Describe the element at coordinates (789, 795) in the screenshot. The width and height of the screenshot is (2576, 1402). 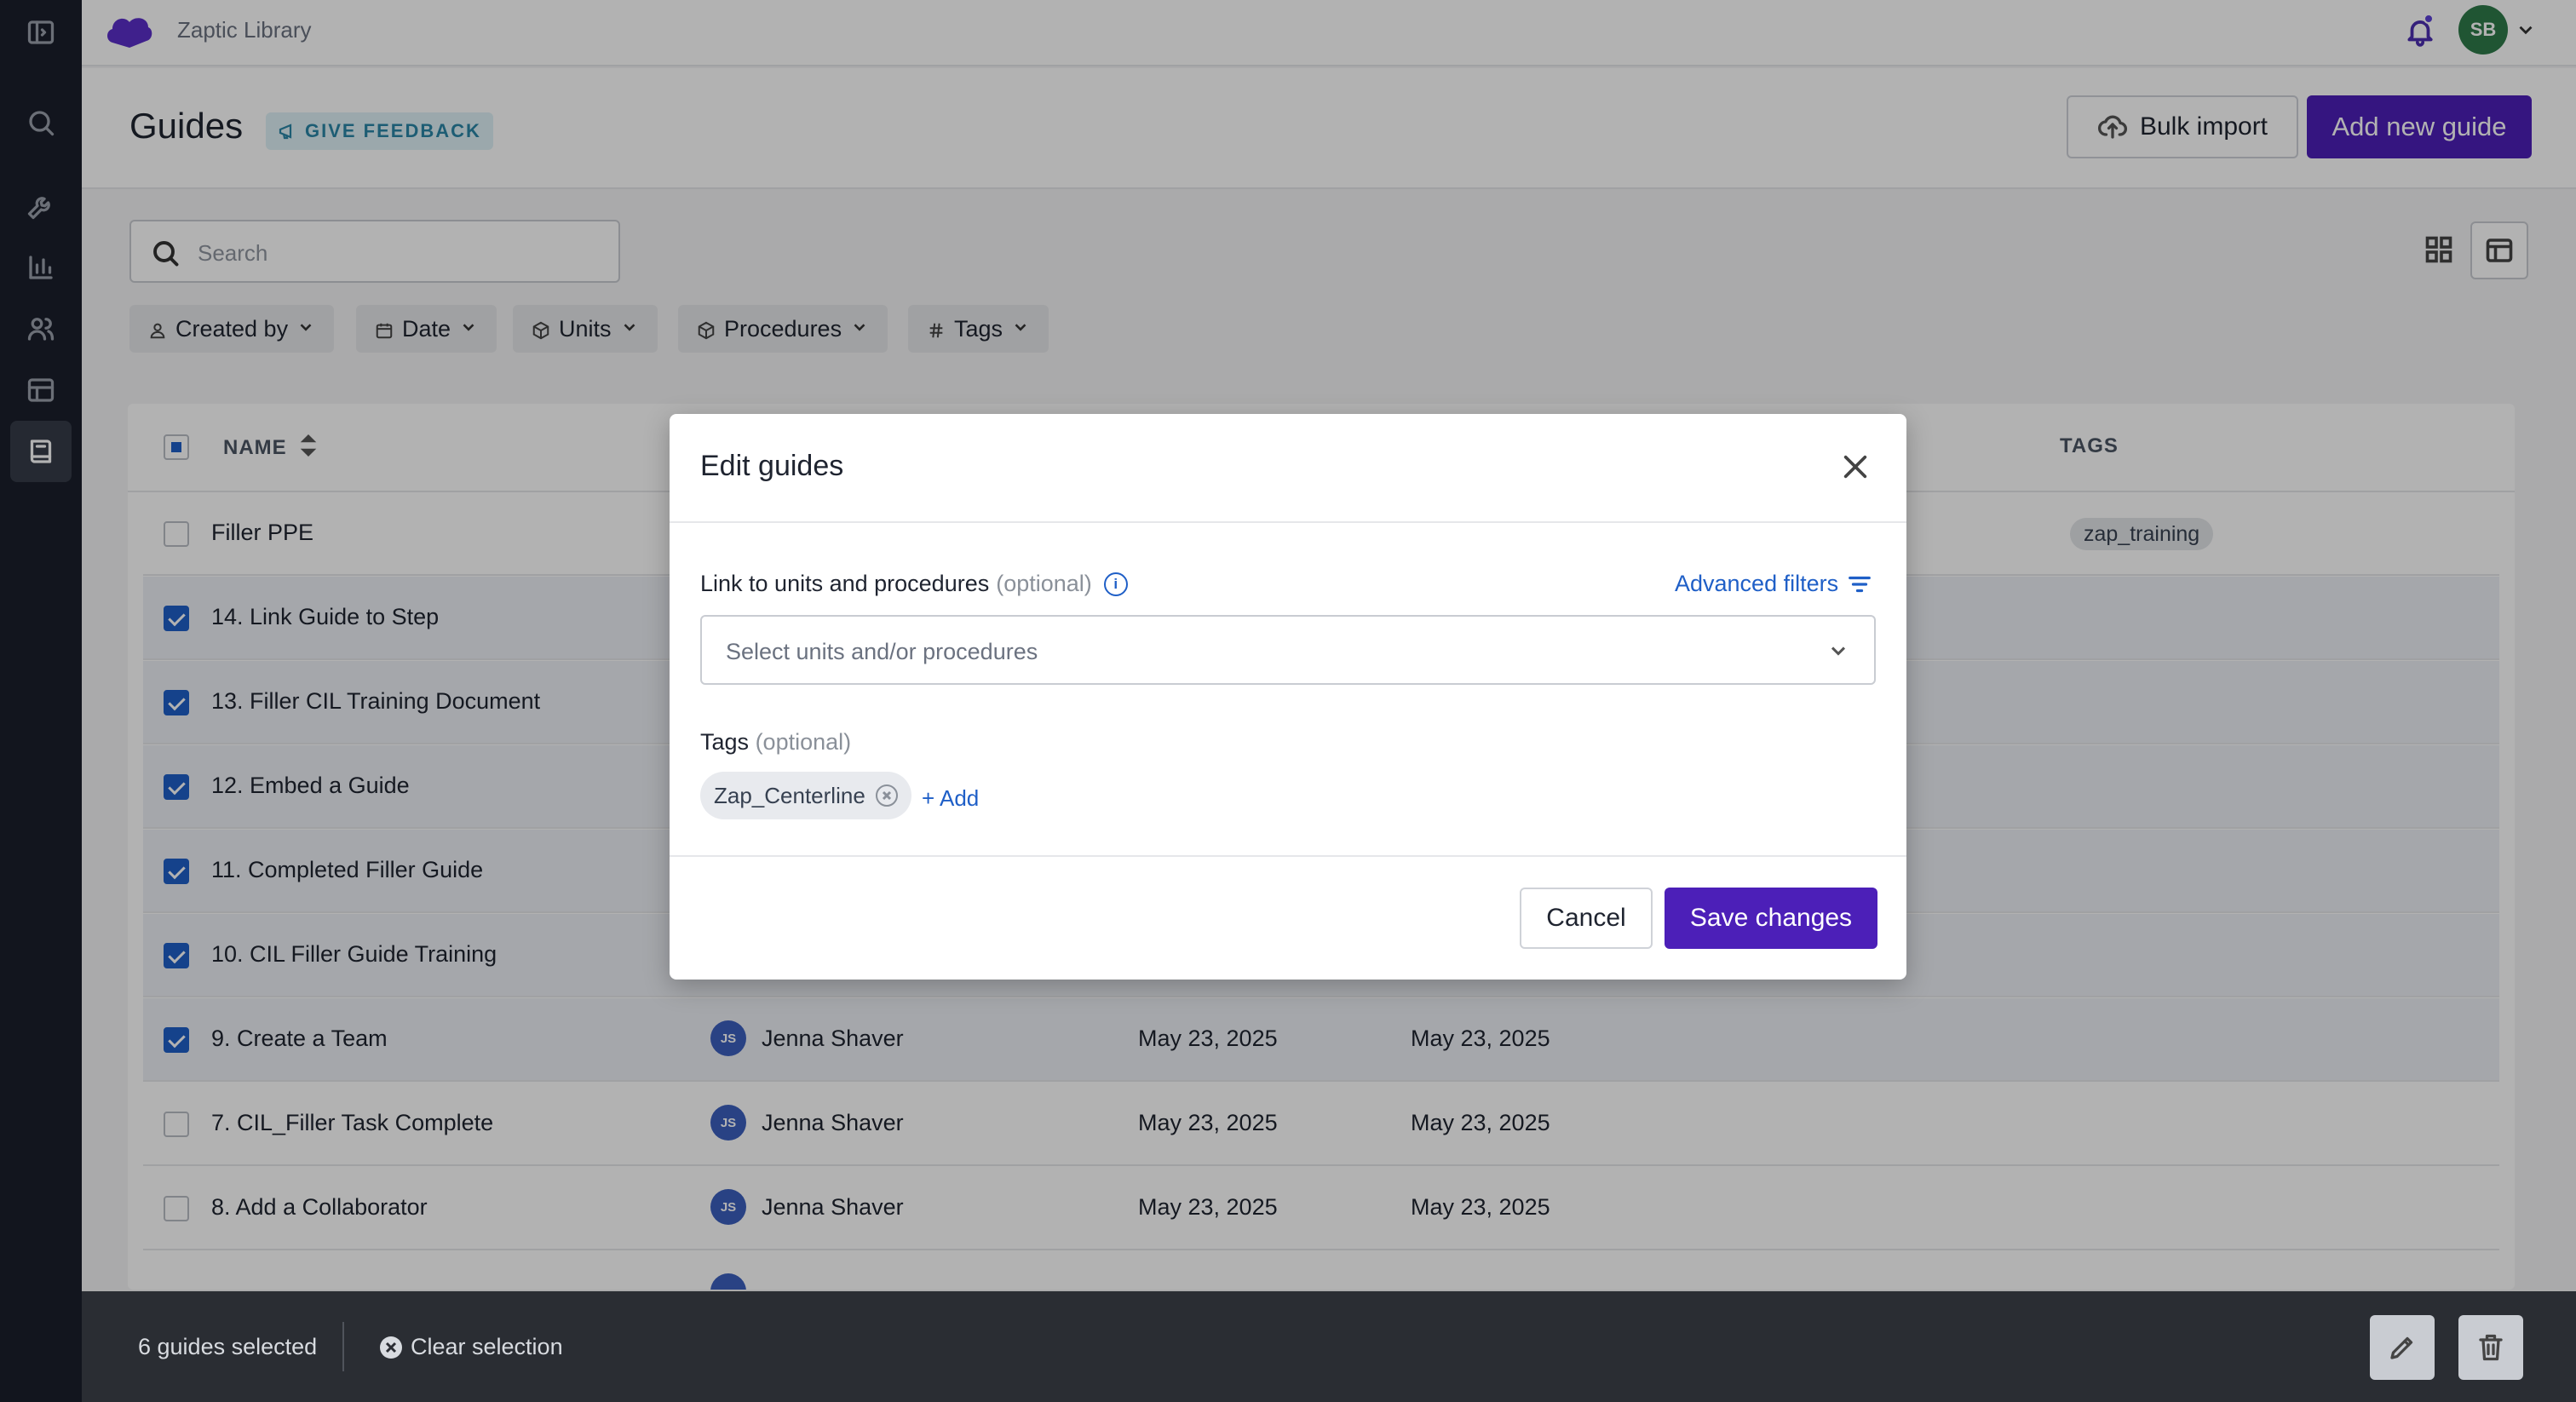
I see `tag-chip-label: Zap_Centerline` at that location.